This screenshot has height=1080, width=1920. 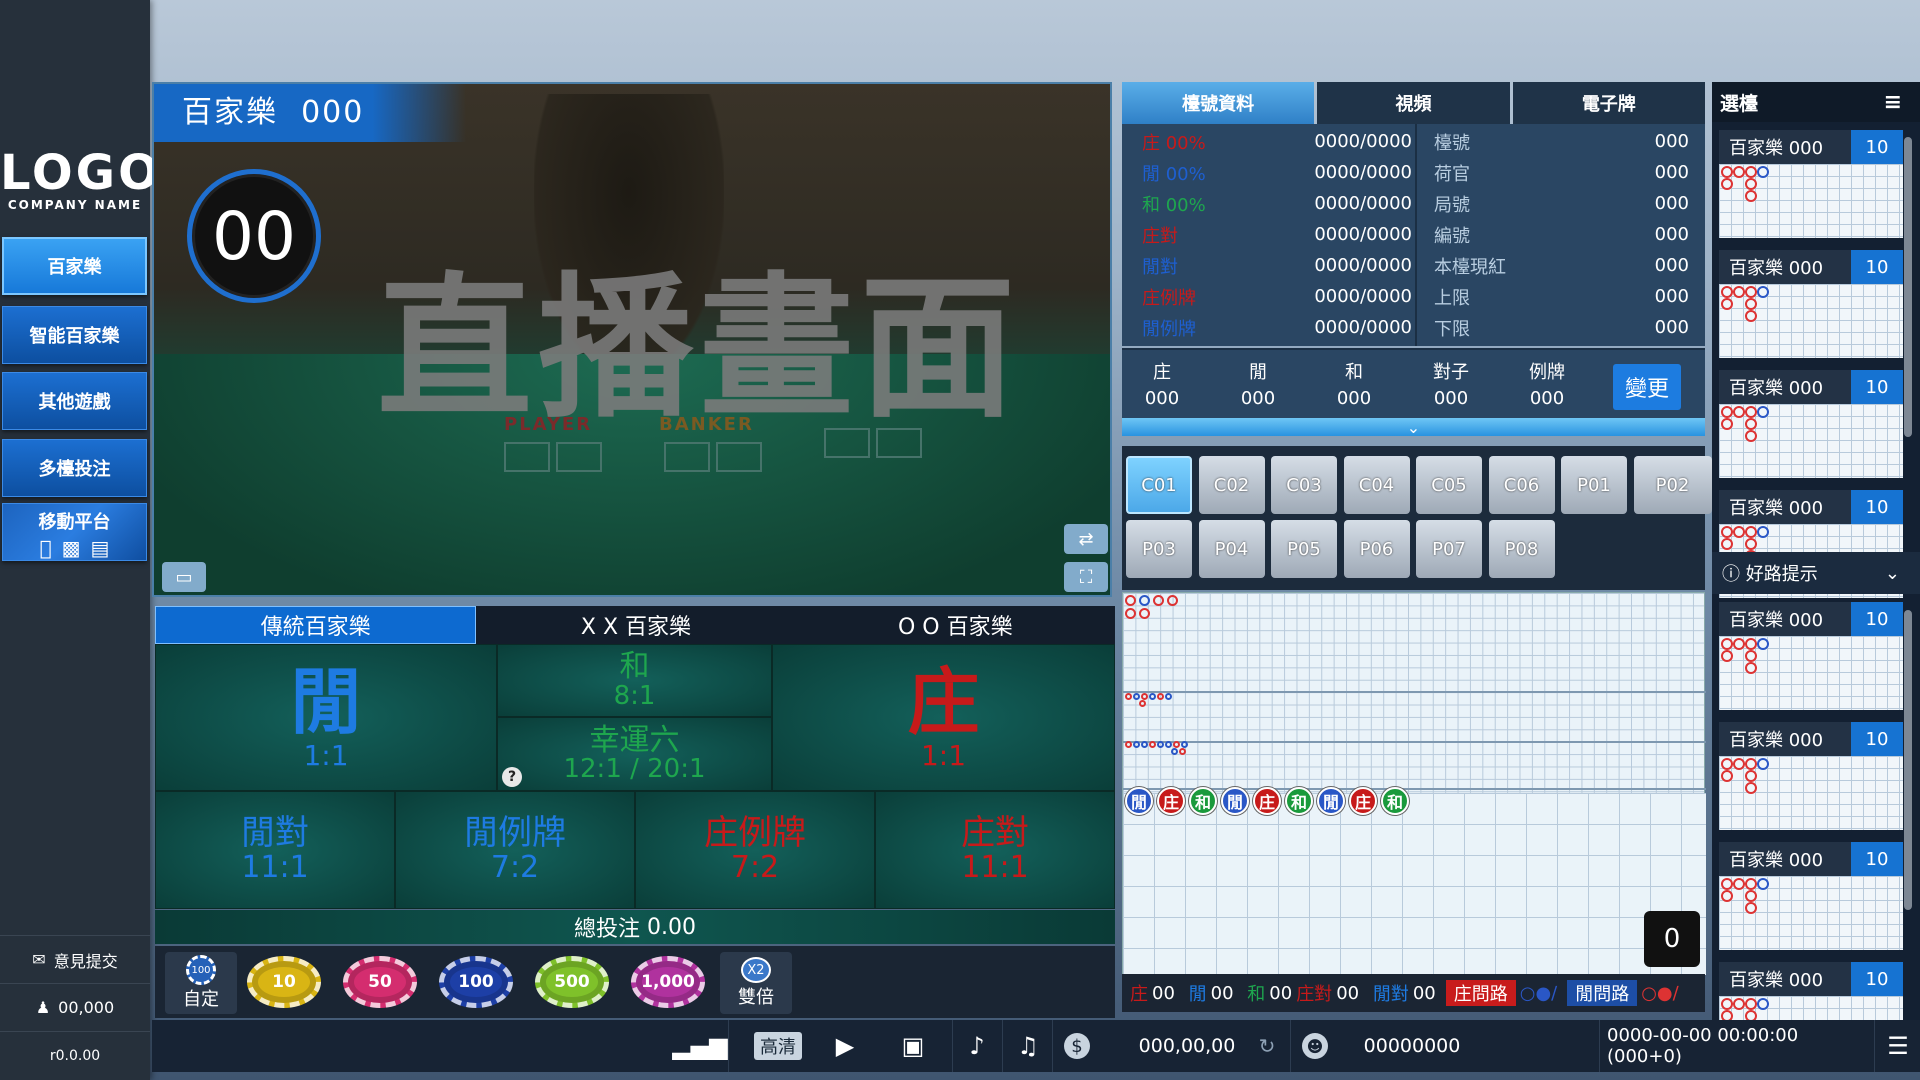 What do you see at coordinates (1449, 549) in the screenshot?
I see `table-button-p07: P07` at bounding box center [1449, 549].